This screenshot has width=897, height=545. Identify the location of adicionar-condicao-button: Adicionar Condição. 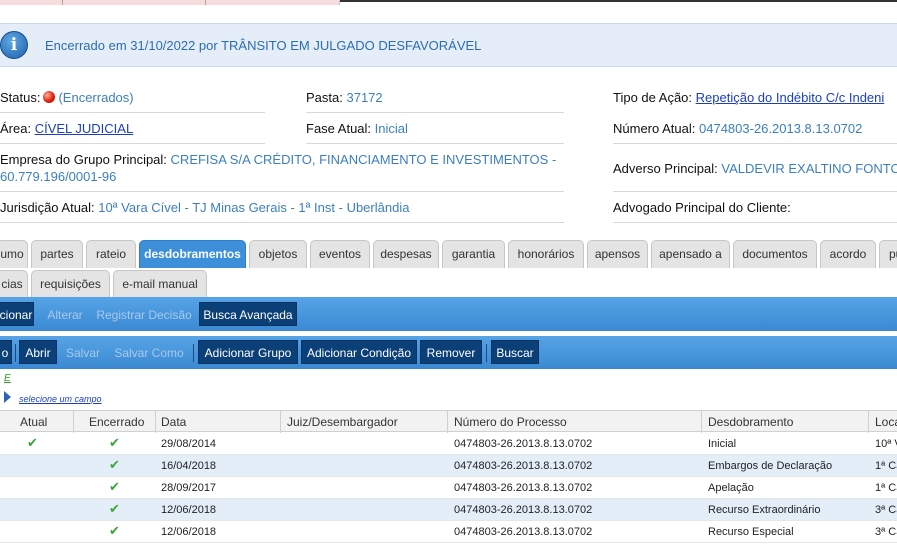
(359, 352).